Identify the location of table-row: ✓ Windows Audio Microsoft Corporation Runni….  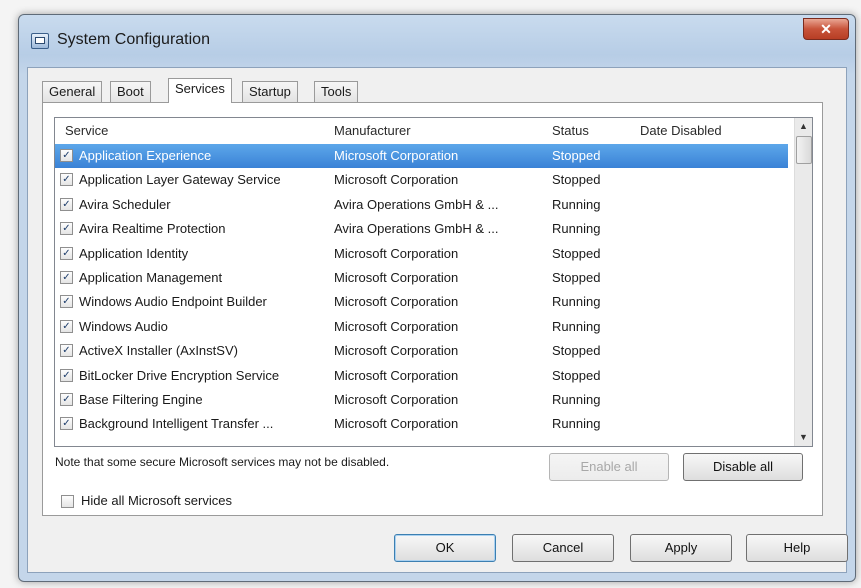
(421, 327).